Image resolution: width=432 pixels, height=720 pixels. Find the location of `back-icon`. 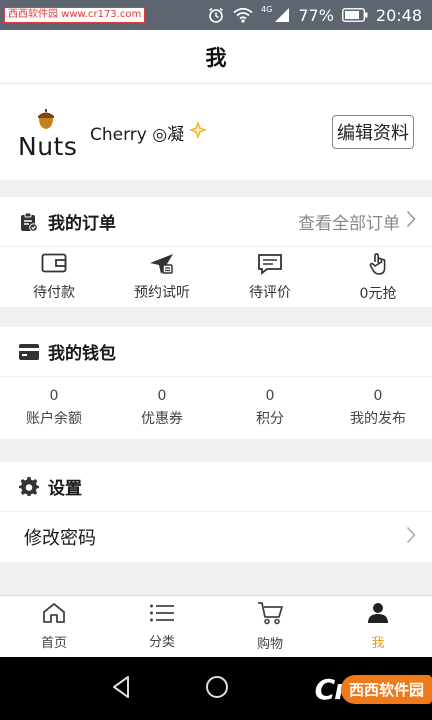

back-icon is located at coordinates (122, 689).